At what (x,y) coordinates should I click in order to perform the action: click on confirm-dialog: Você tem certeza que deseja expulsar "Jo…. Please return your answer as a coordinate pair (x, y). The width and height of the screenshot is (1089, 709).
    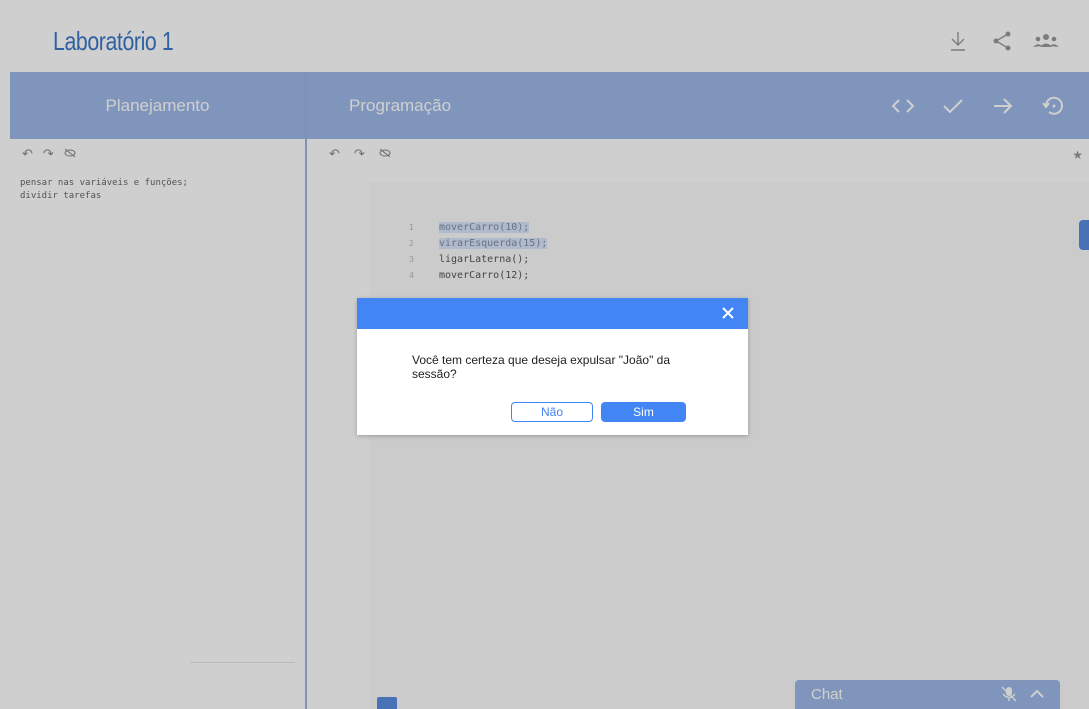
    Looking at the image, I should click on (552, 366).